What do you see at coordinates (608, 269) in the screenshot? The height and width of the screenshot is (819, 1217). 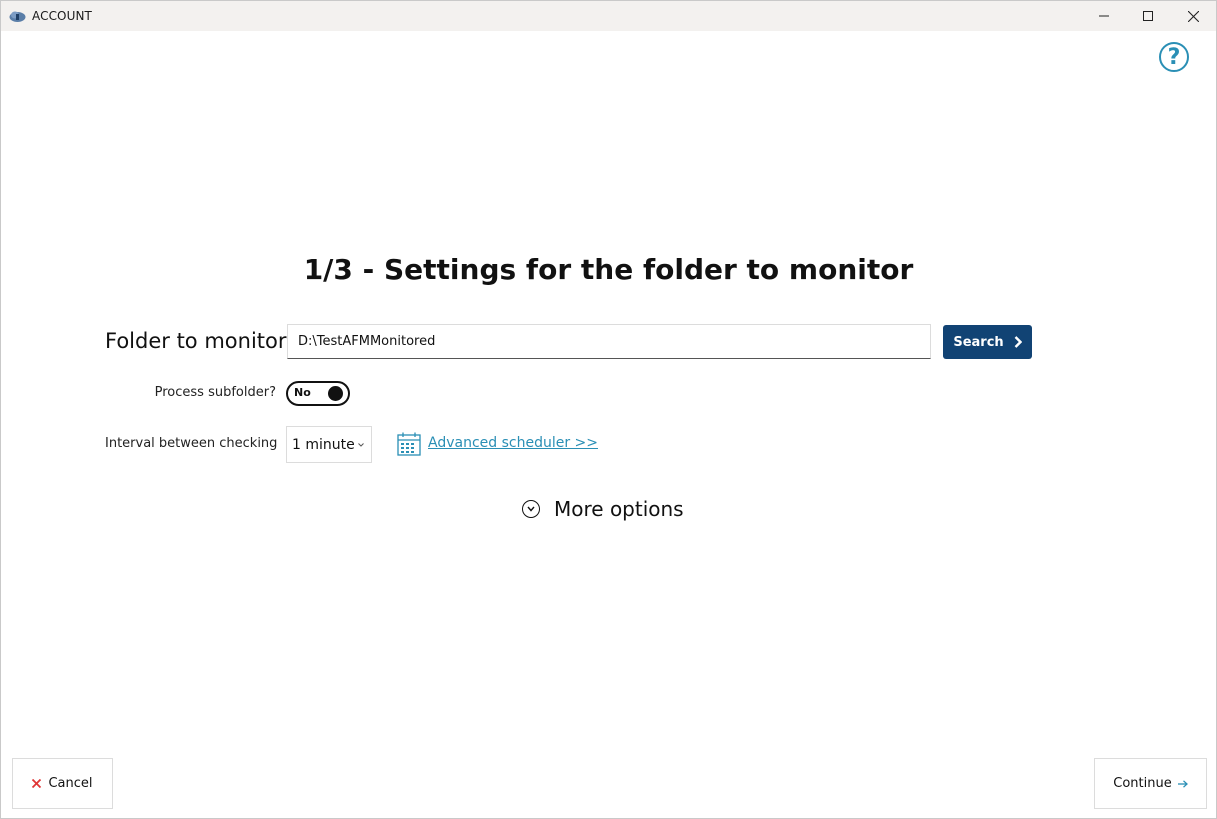 I see `page-title: 1/3 - Settings for the folder to monitor` at bounding box center [608, 269].